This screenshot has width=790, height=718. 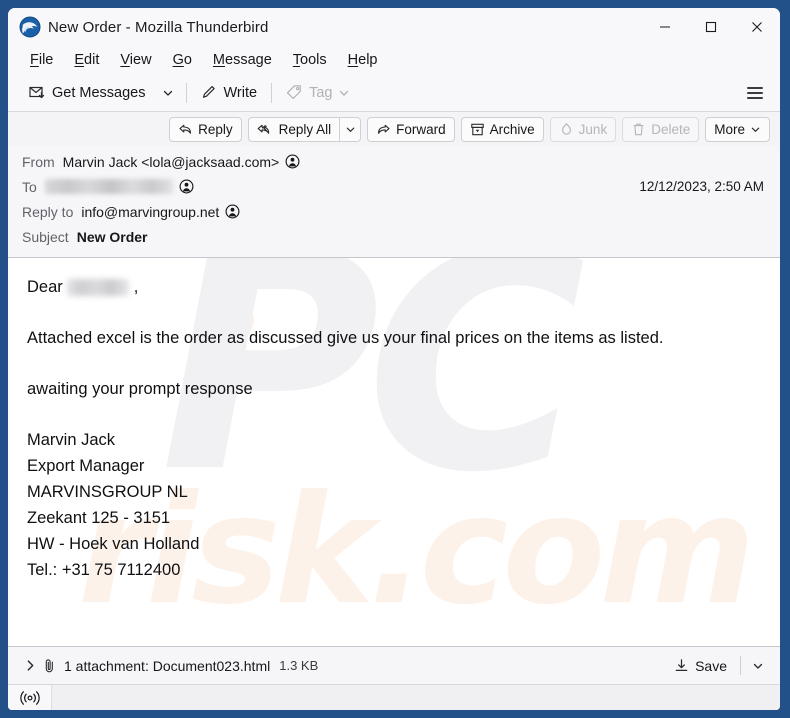 What do you see at coordinates (242, 60) in the screenshot?
I see `menu-message: Message` at bounding box center [242, 60].